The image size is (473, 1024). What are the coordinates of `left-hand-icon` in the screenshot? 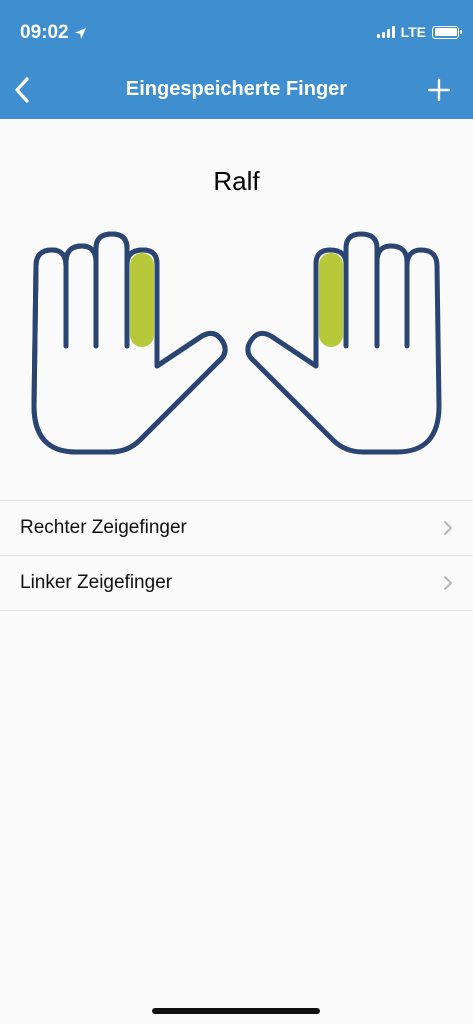 It's located at (129, 343).